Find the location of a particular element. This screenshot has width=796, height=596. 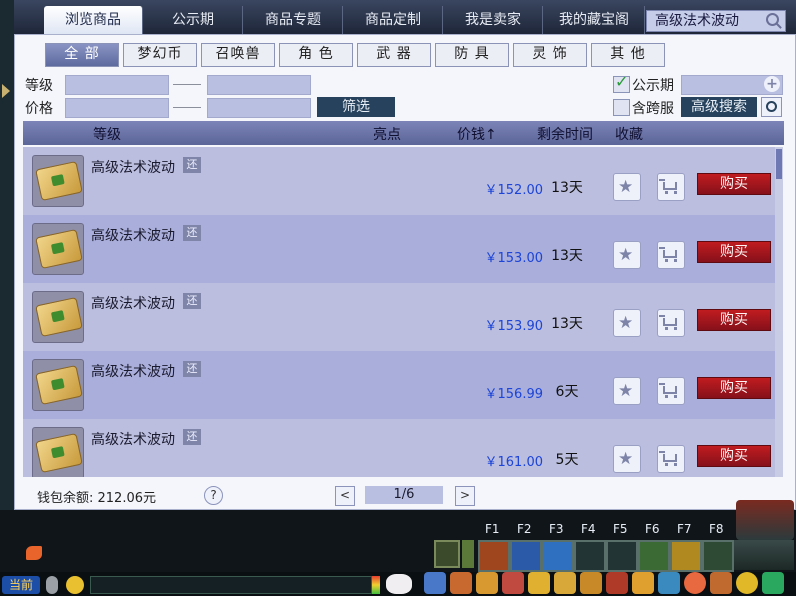

mail-icon is located at coordinates (669, 583).